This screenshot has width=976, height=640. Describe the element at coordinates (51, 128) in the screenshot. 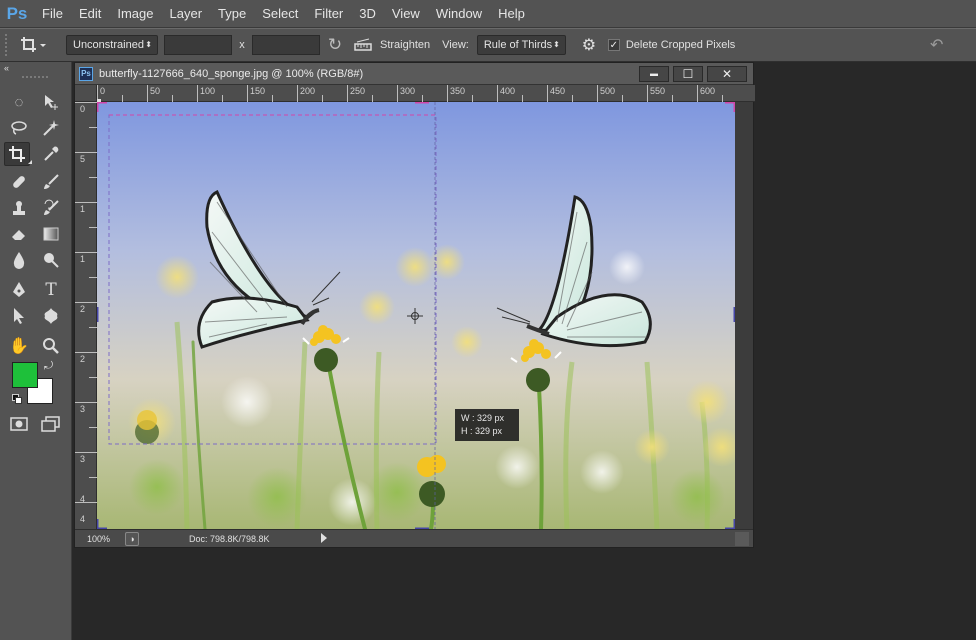

I see `magic-wand-tool-icon` at that location.